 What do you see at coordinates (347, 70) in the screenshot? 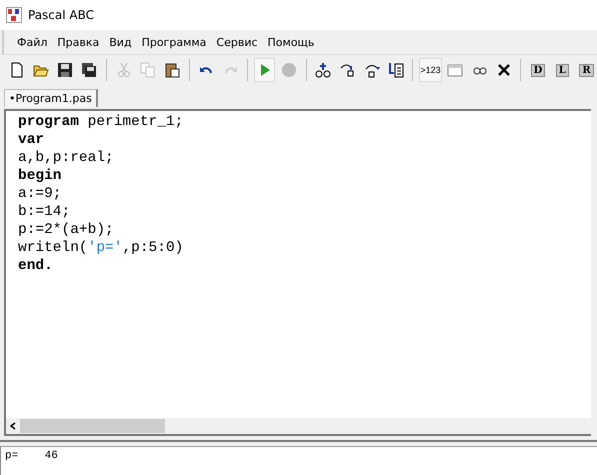
I see `step-into-icon` at bounding box center [347, 70].